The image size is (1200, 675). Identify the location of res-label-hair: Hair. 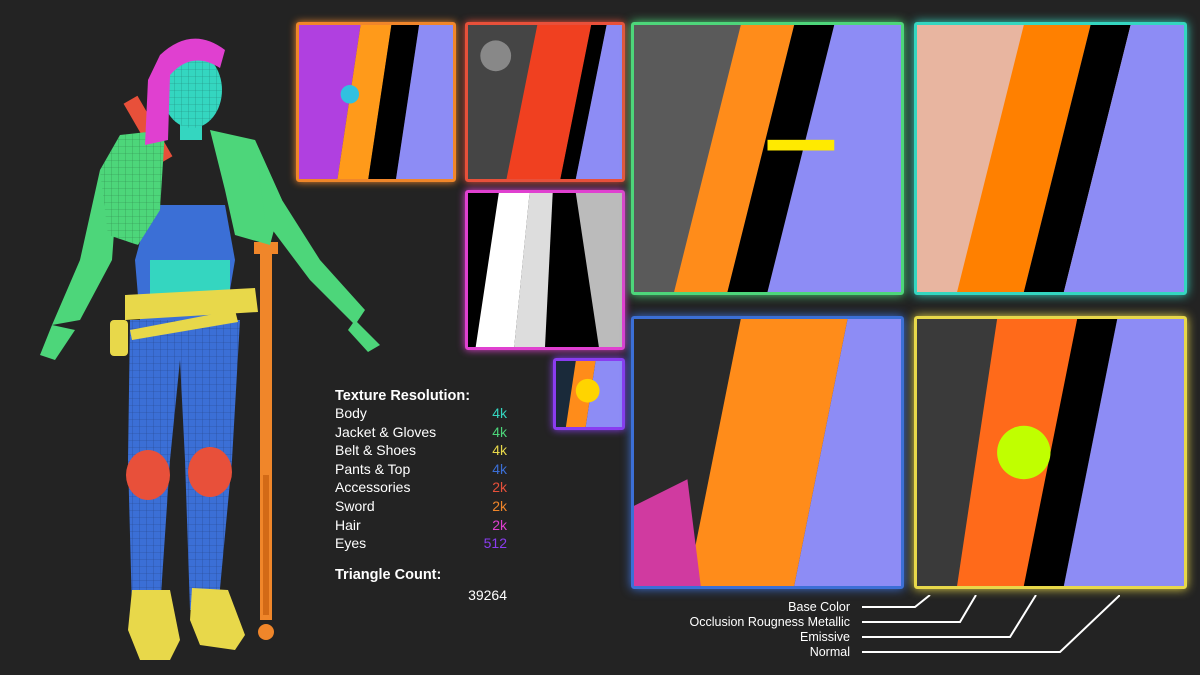
(348, 524).